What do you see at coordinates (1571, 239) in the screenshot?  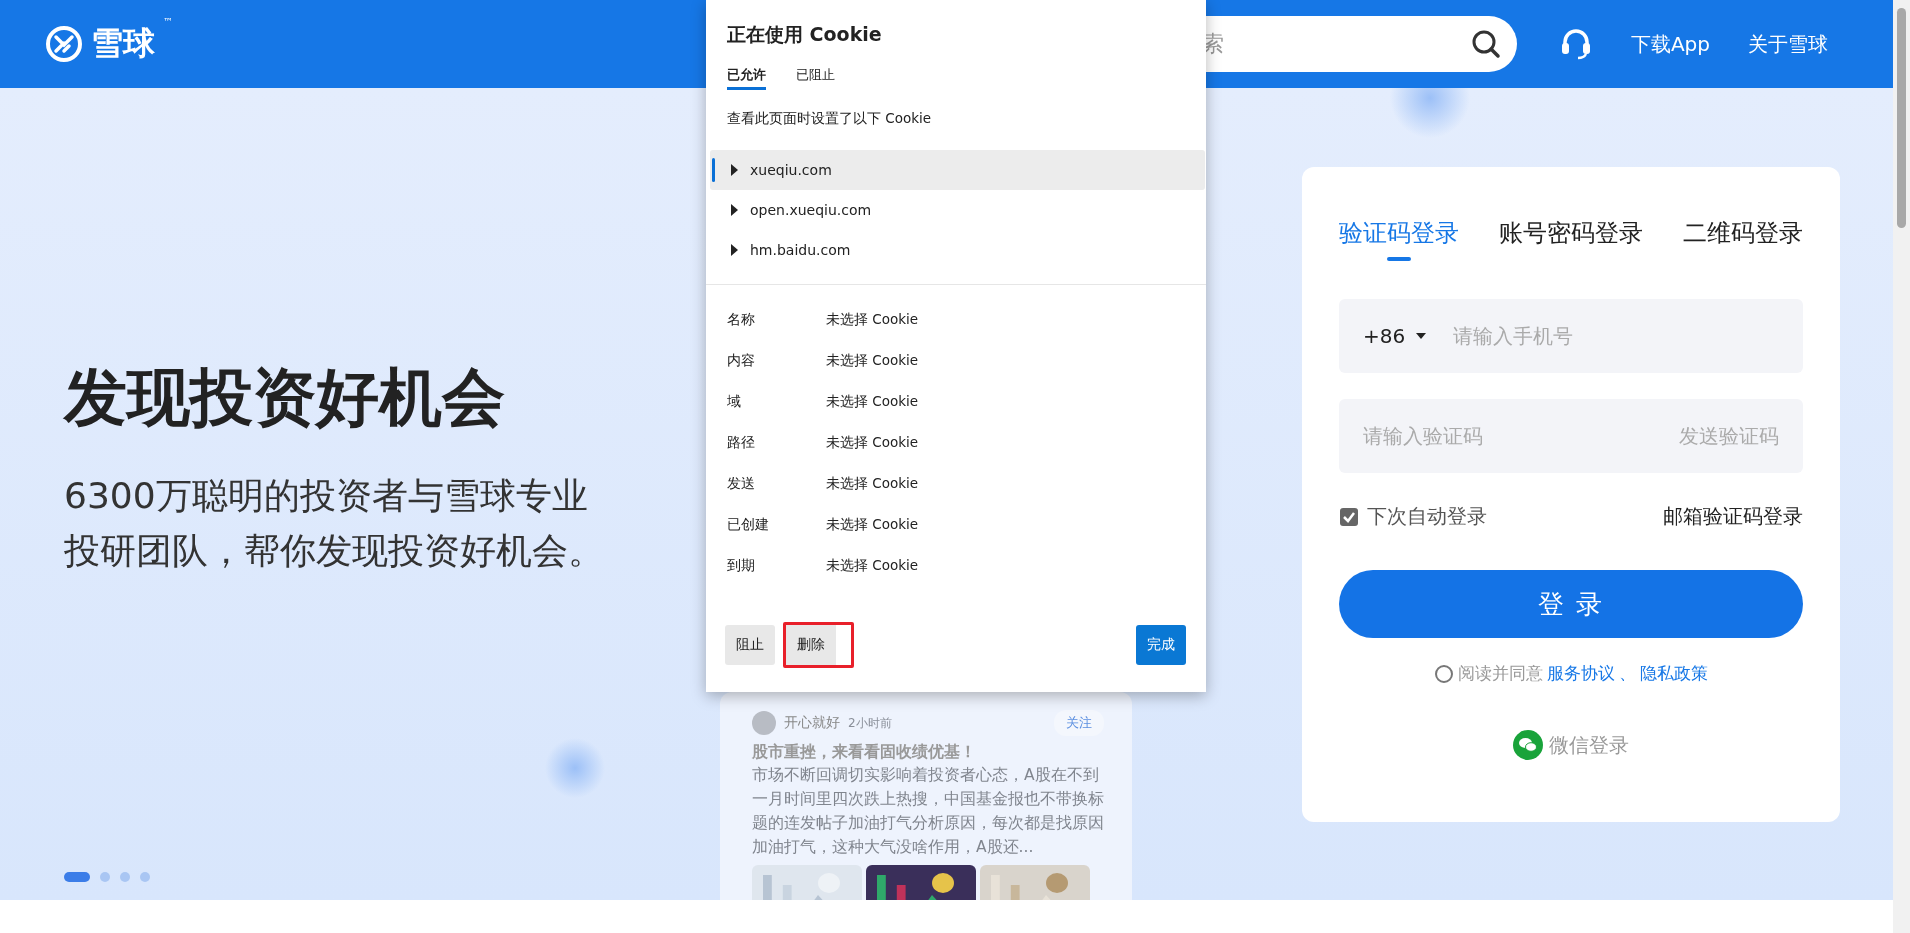 I see `login-tab: 账号密码登录` at bounding box center [1571, 239].